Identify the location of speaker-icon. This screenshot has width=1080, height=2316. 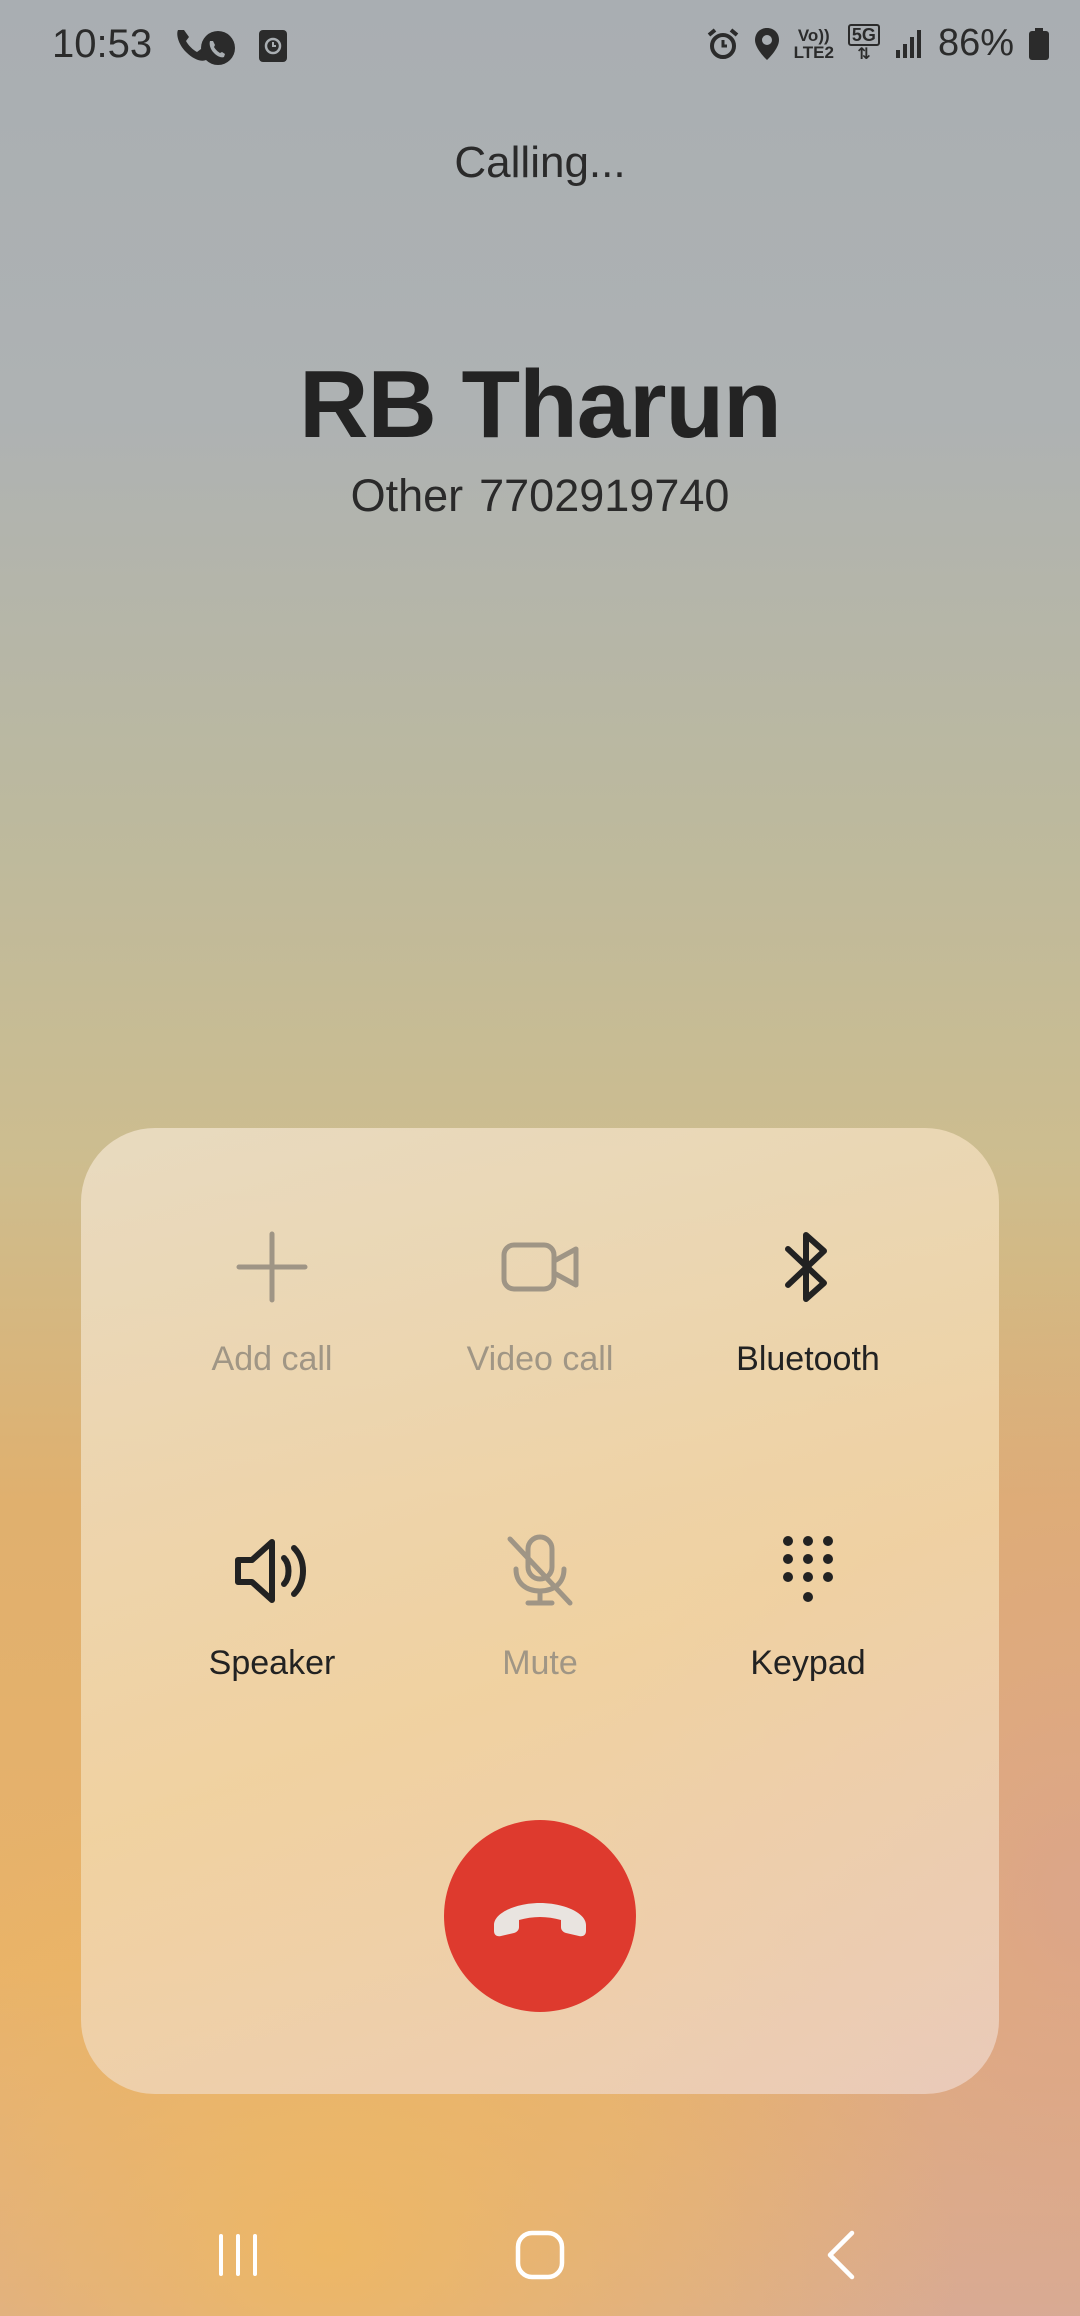
(272, 1571).